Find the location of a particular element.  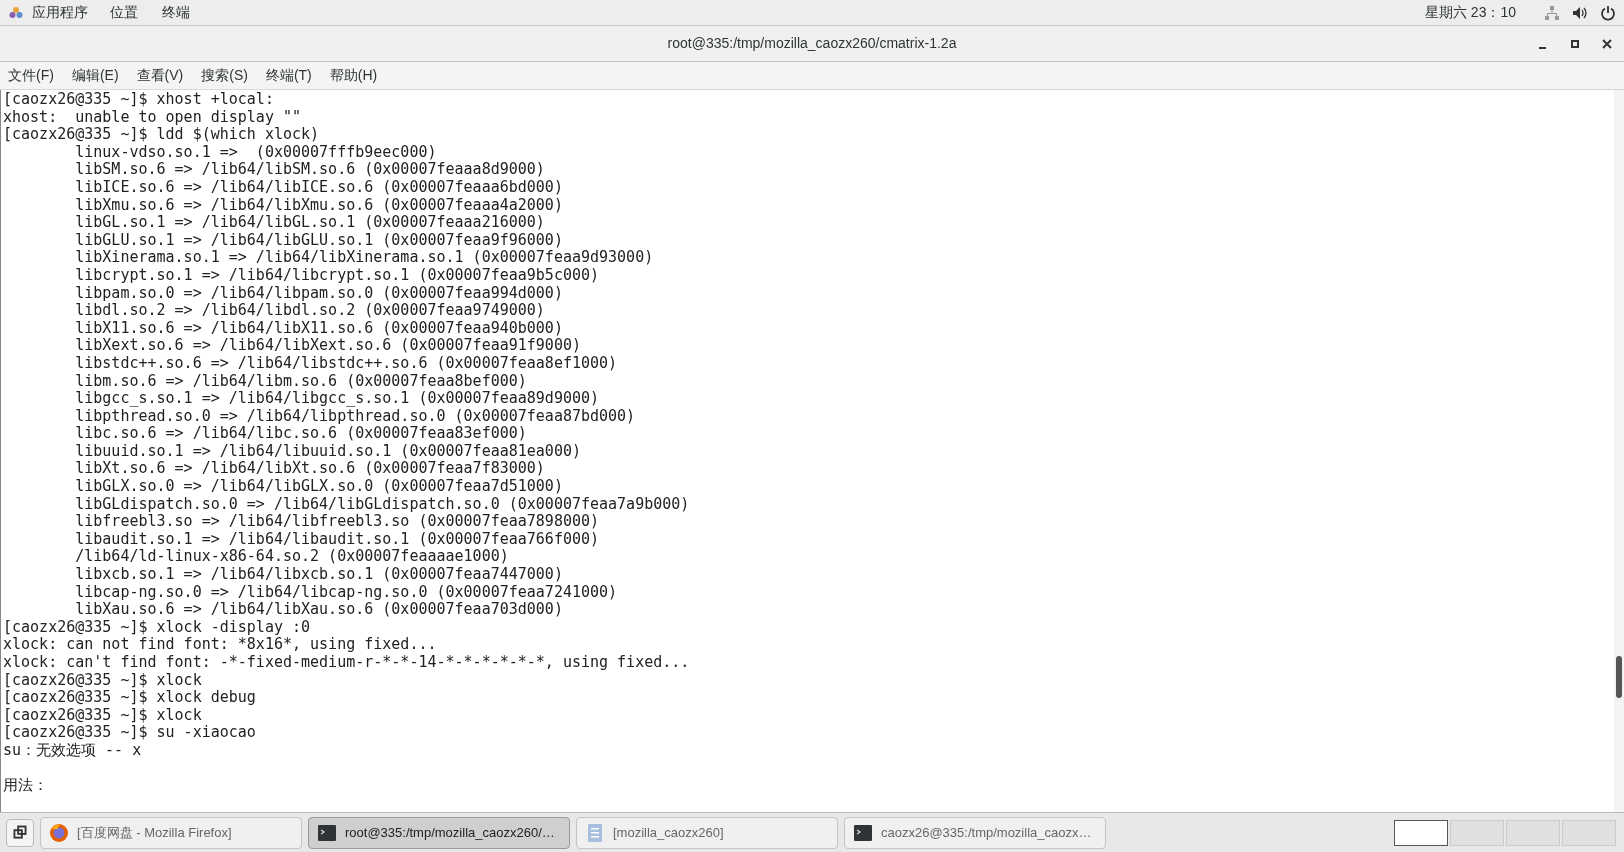

terminal-line: [caozx26@335 ~]$ xlock debug is located at coordinates (130, 698).